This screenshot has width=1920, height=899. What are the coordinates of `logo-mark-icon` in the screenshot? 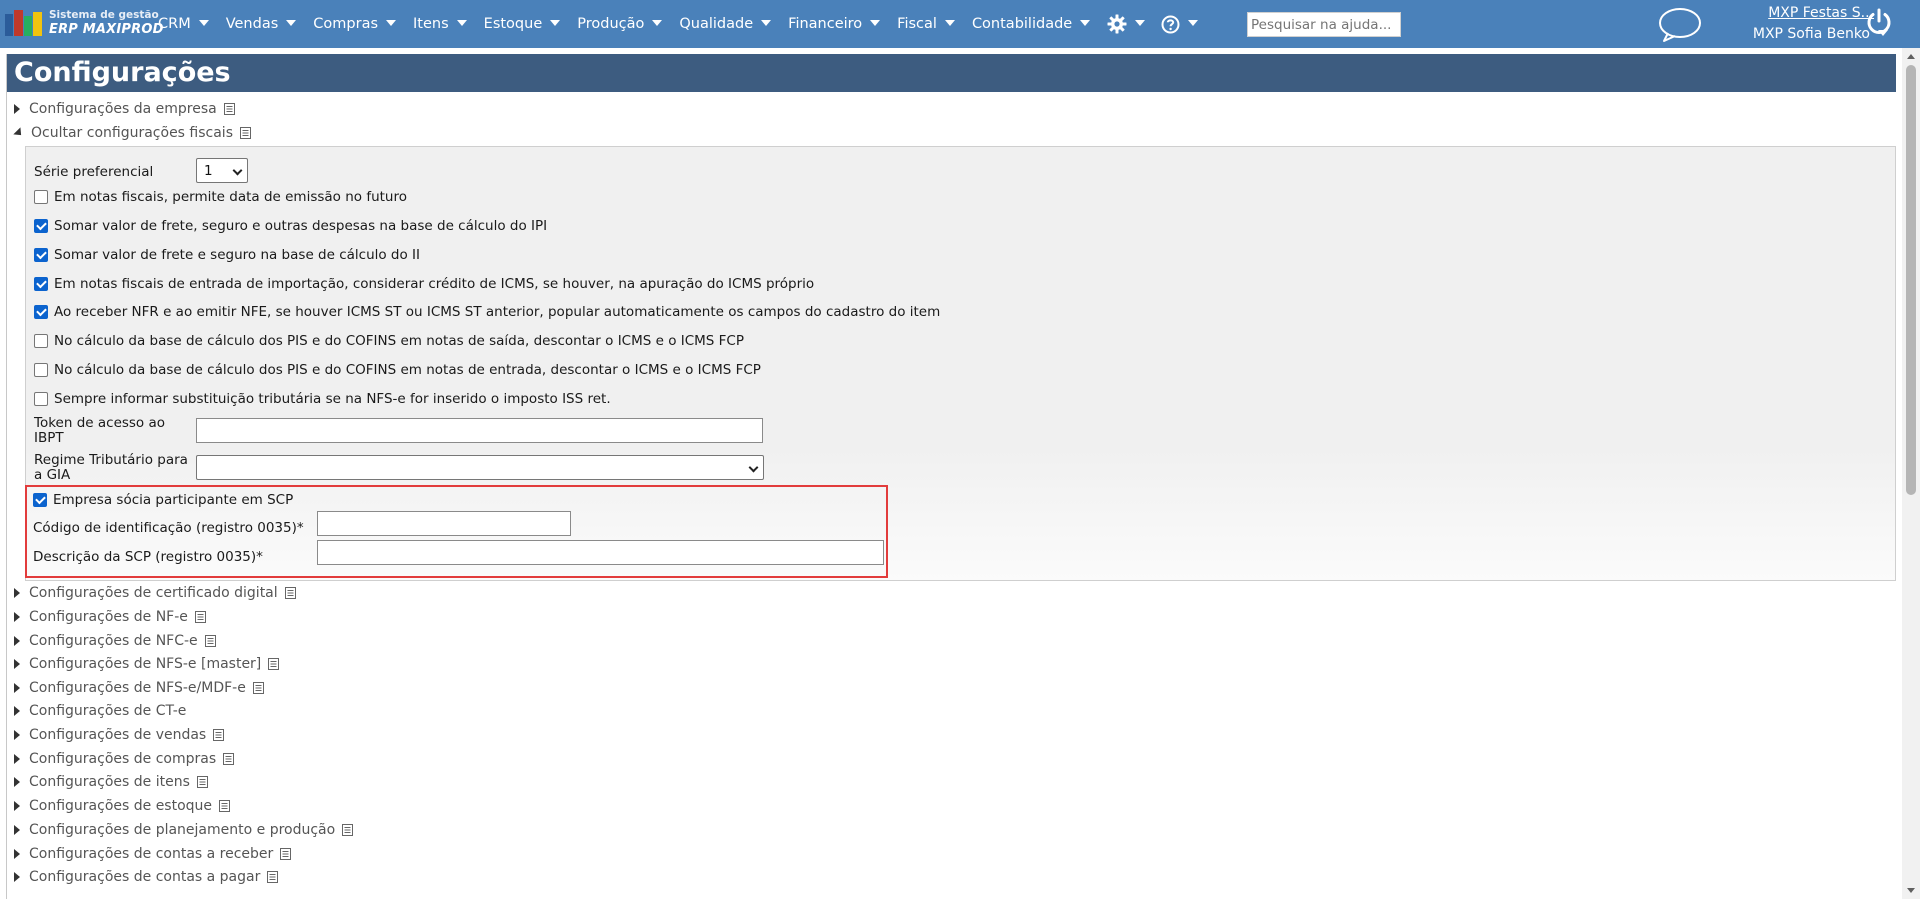 It's located at (24, 24).